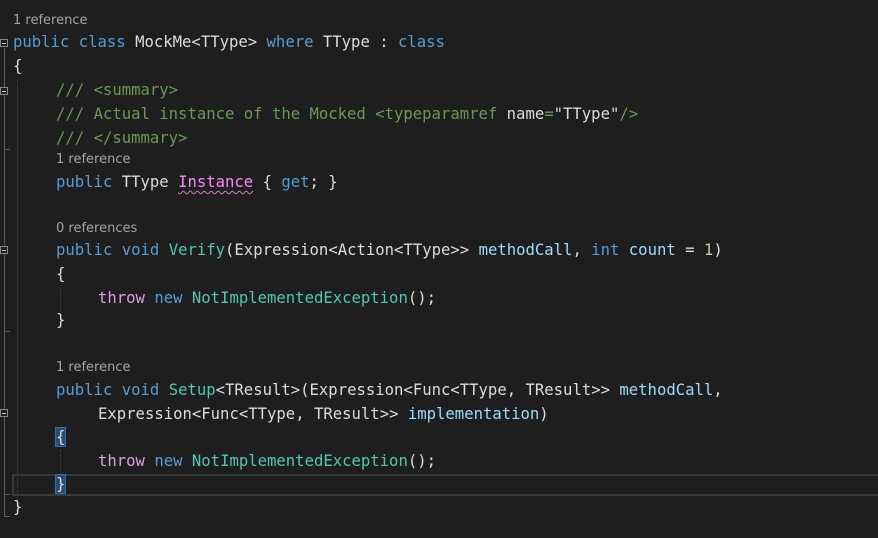 The width and height of the screenshot is (878, 538). I want to click on method-verify: Verify, so click(197, 250).